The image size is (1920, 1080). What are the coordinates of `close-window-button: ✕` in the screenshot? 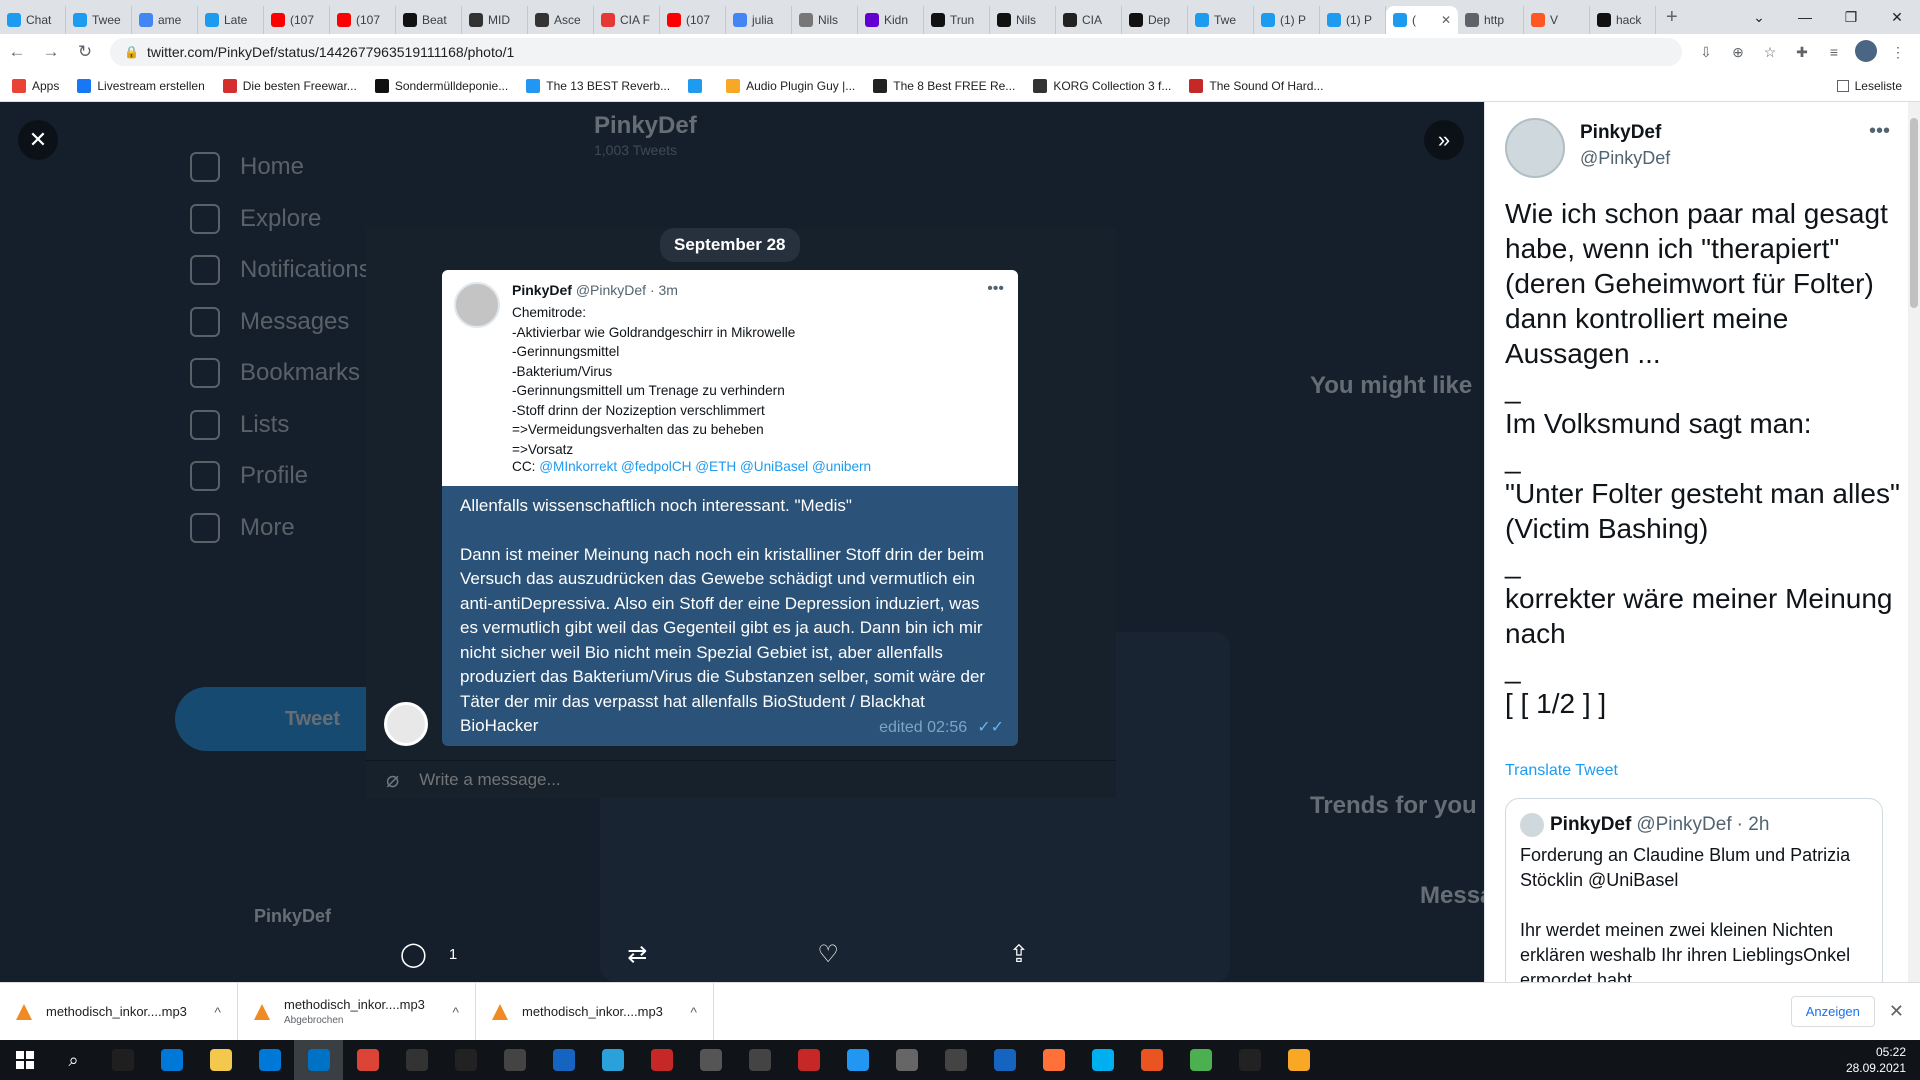 It's located at (1897, 17).